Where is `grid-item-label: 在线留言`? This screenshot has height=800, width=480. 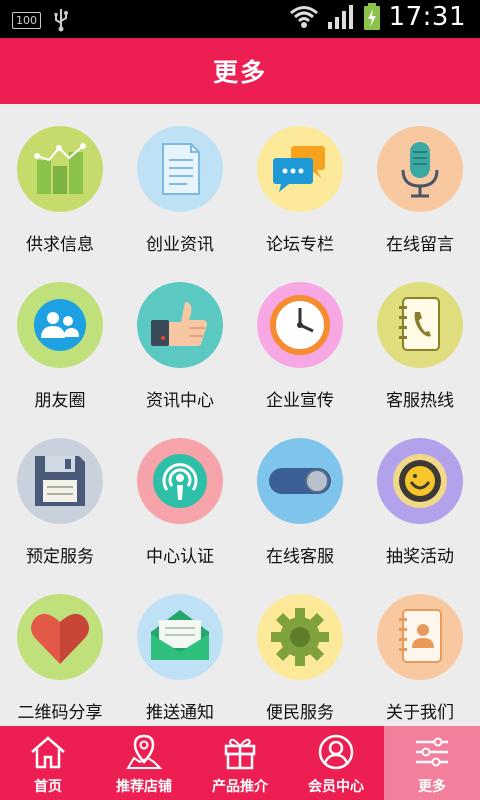
grid-item-label: 在线留言 is located at coordinates (420, 245).